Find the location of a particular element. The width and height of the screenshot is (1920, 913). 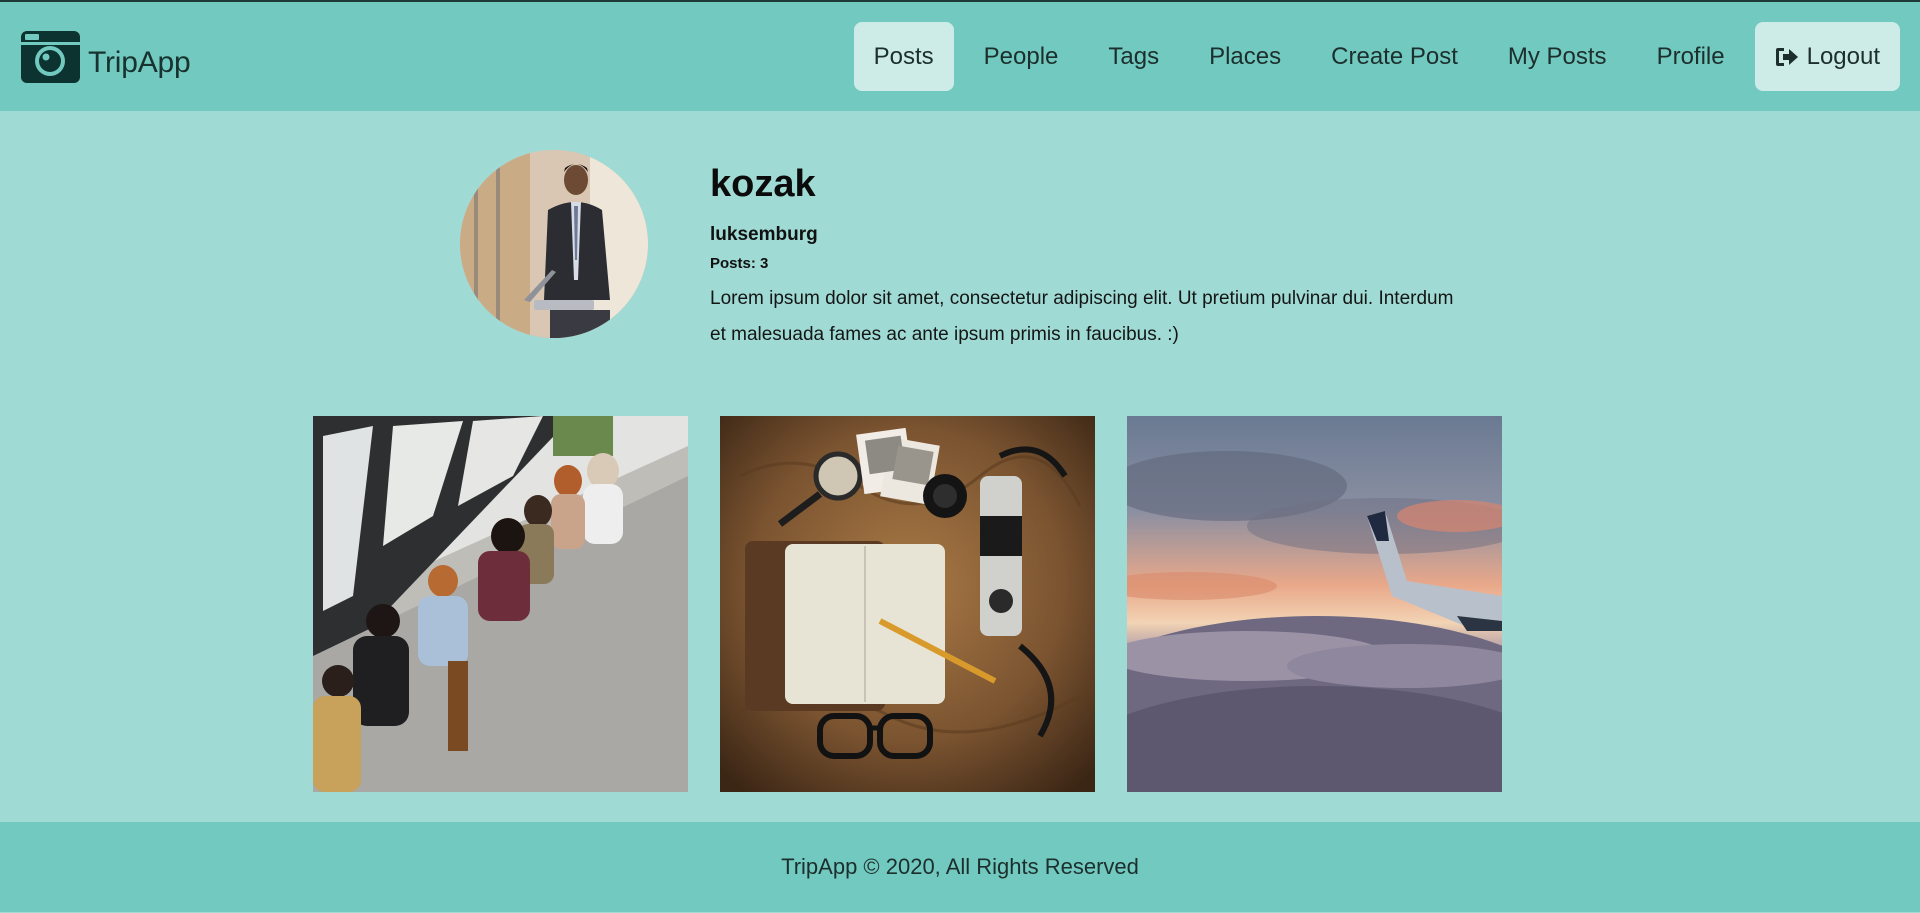

avatar is located at coordinates (554, 244).